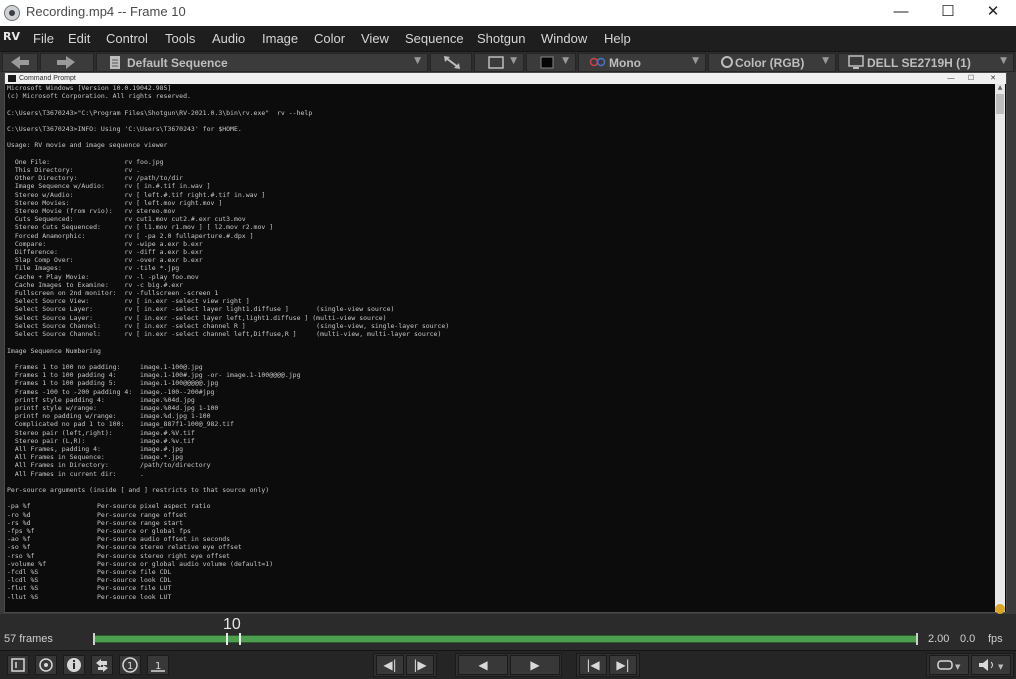  I want to click on step-back-one-icon: 1, so click(130, 665).